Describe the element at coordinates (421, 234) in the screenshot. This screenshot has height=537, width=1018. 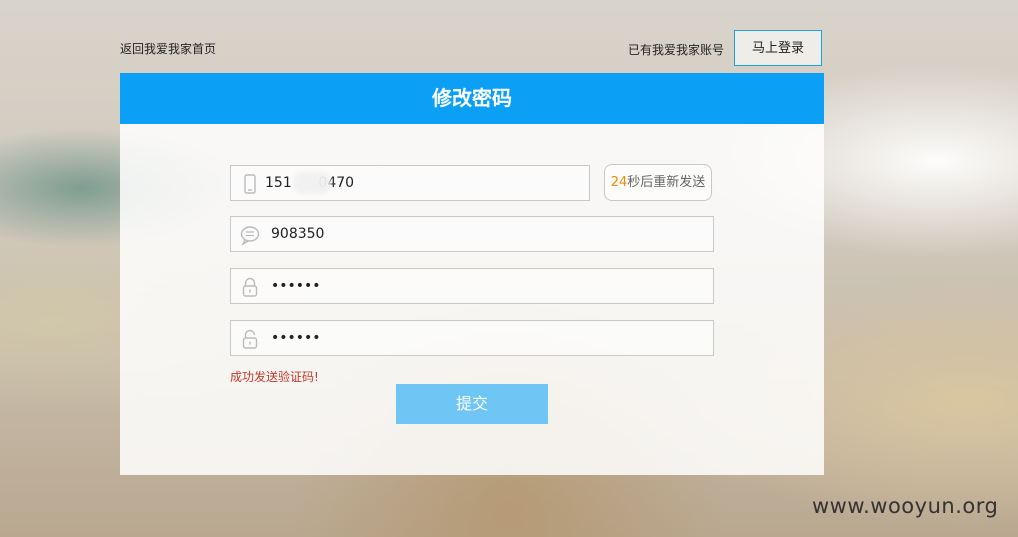
I see `sms-code-input` at that location.